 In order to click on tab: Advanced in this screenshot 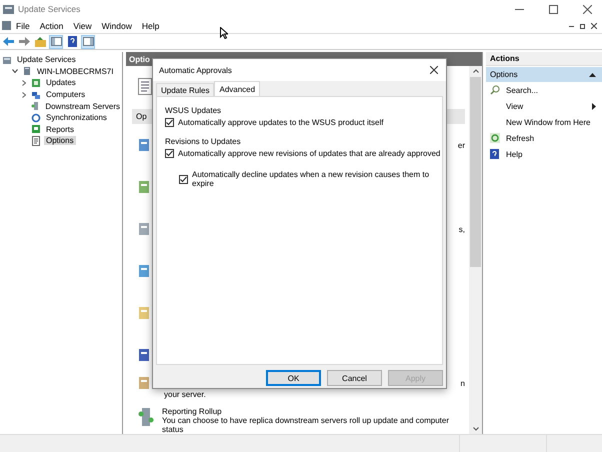, I will do `click(237, 88)`.